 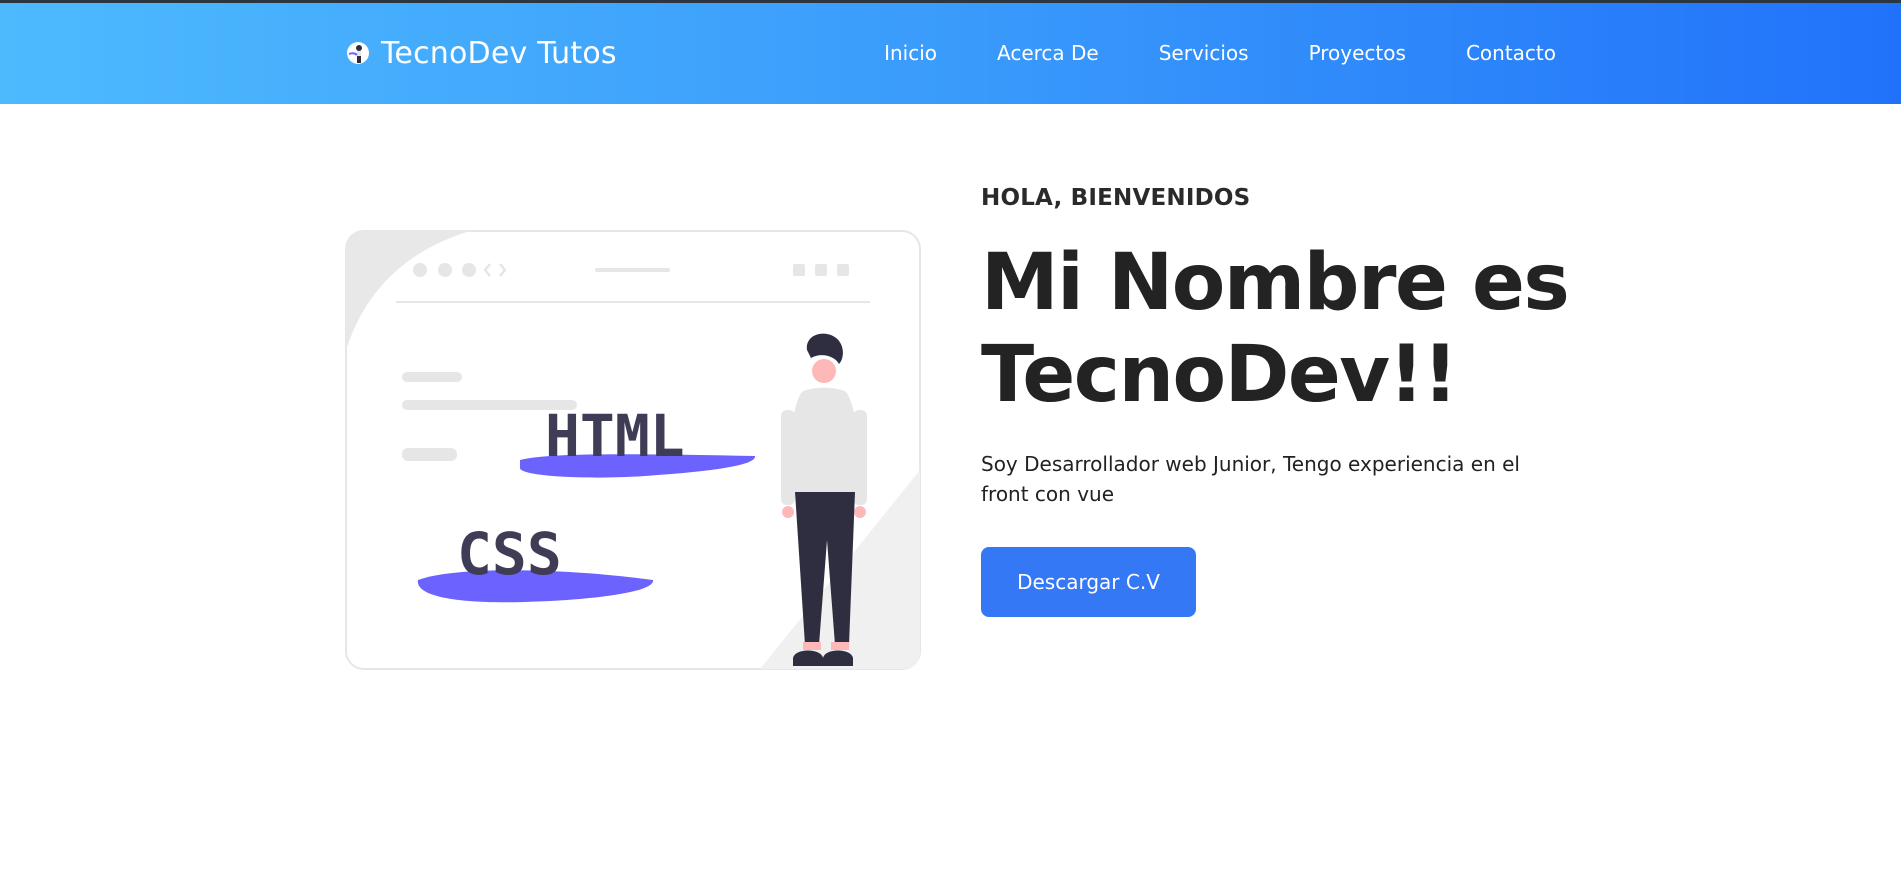 What do you see at coordinates (499, 53) in the screenshot?
I see `brand-name: TecnoDev Tutos` at bounding box center [499, 53].